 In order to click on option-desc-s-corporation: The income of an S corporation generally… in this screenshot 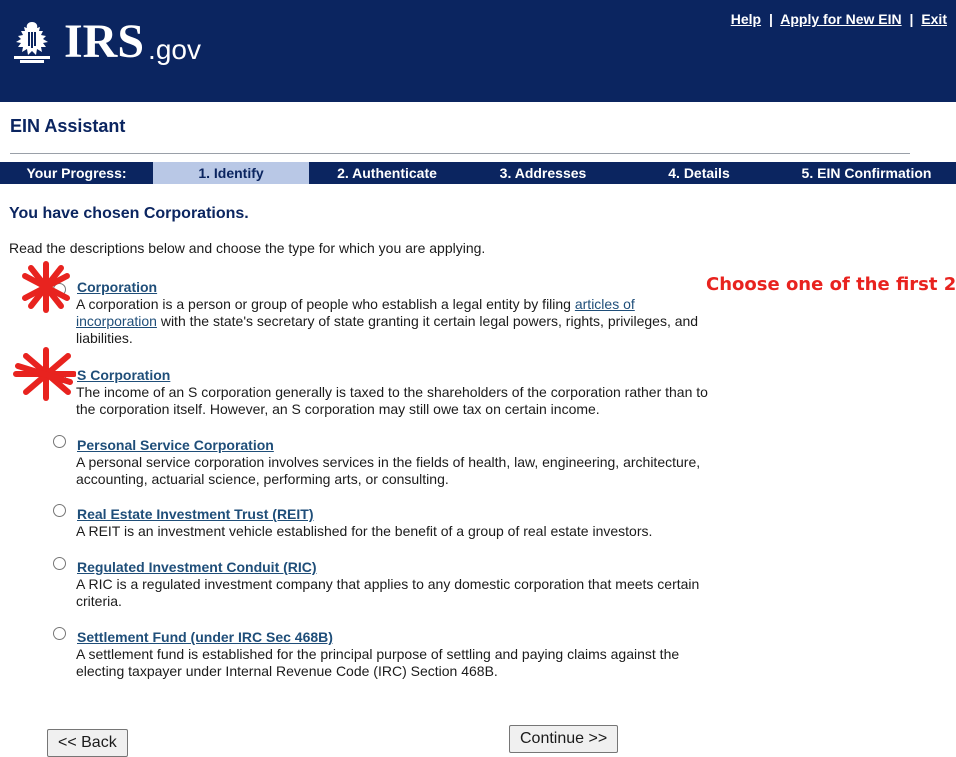, I will do `click(392, 400)`.